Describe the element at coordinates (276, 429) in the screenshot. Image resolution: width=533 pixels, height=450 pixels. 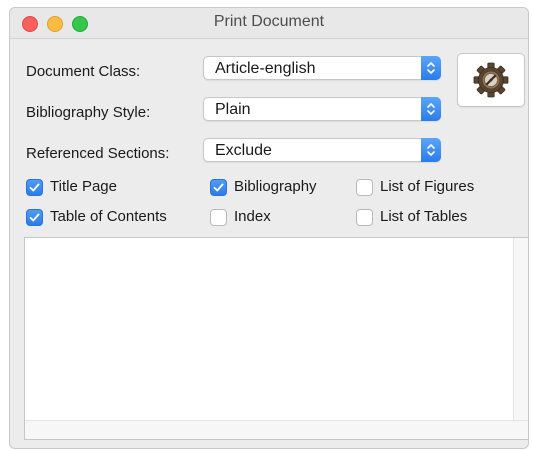
I see `horizontal-scrollbar` at that location.